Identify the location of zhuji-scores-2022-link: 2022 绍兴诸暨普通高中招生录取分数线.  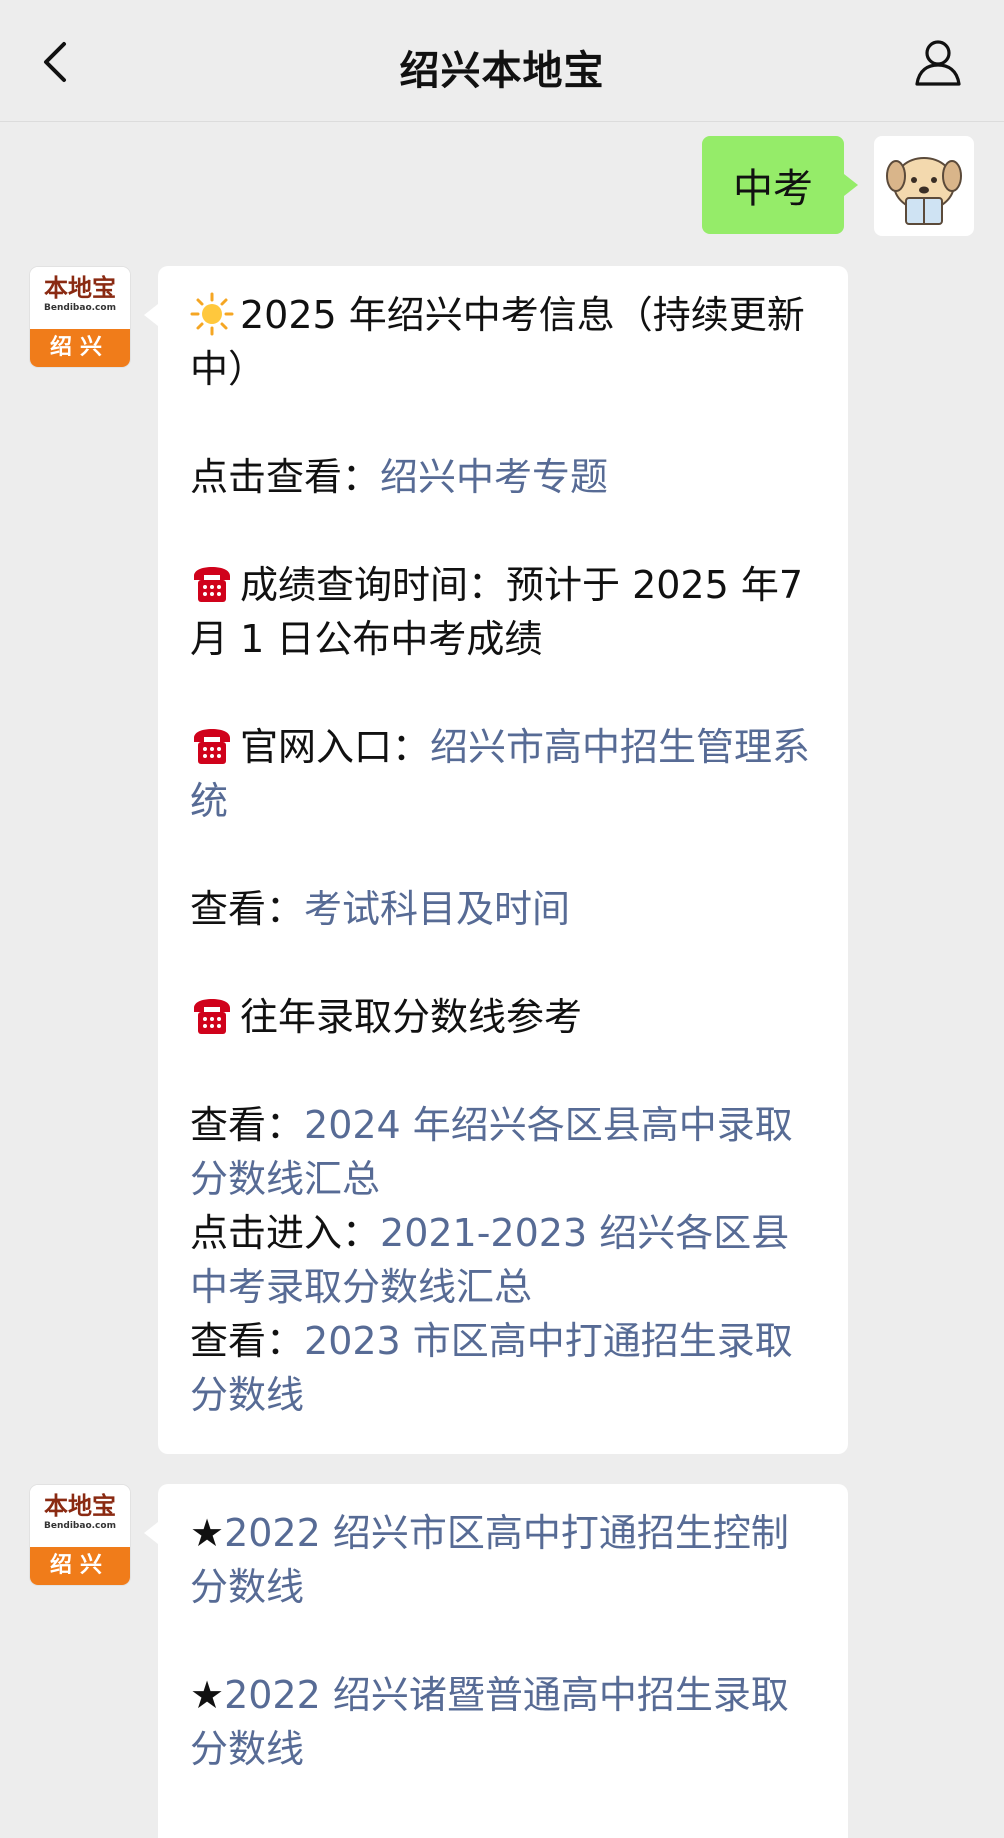
(489, 1722).